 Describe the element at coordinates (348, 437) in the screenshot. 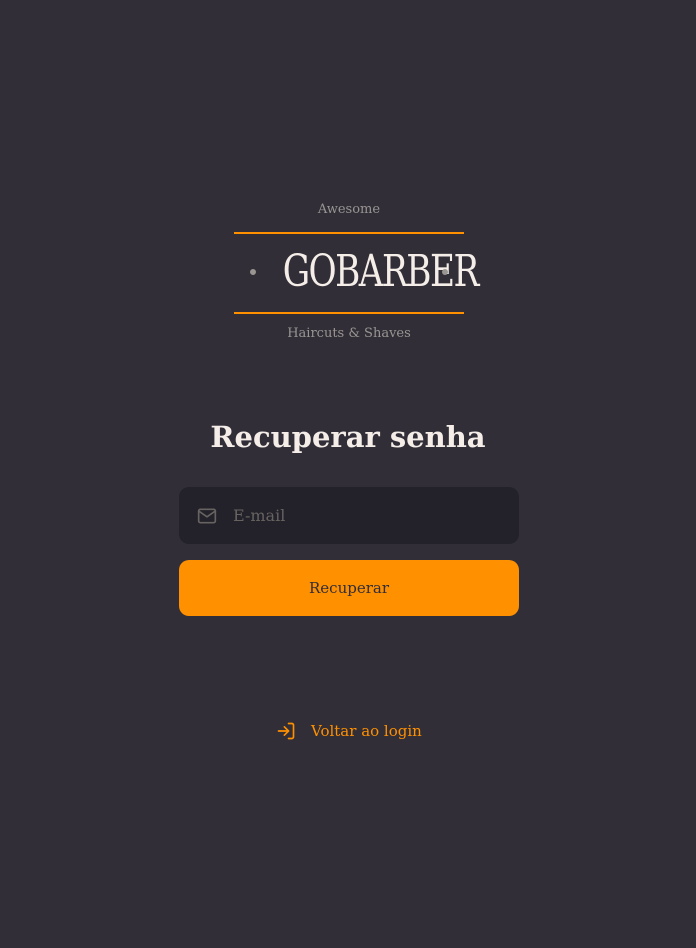

I see `page-title: Recuperar senha` at that location.